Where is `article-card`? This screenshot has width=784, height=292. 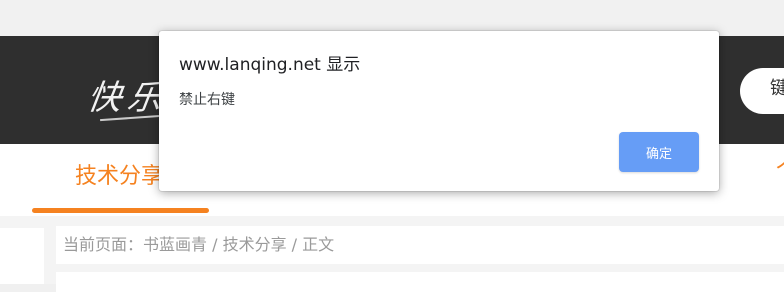 article-card is located at coordinates (420, 282).